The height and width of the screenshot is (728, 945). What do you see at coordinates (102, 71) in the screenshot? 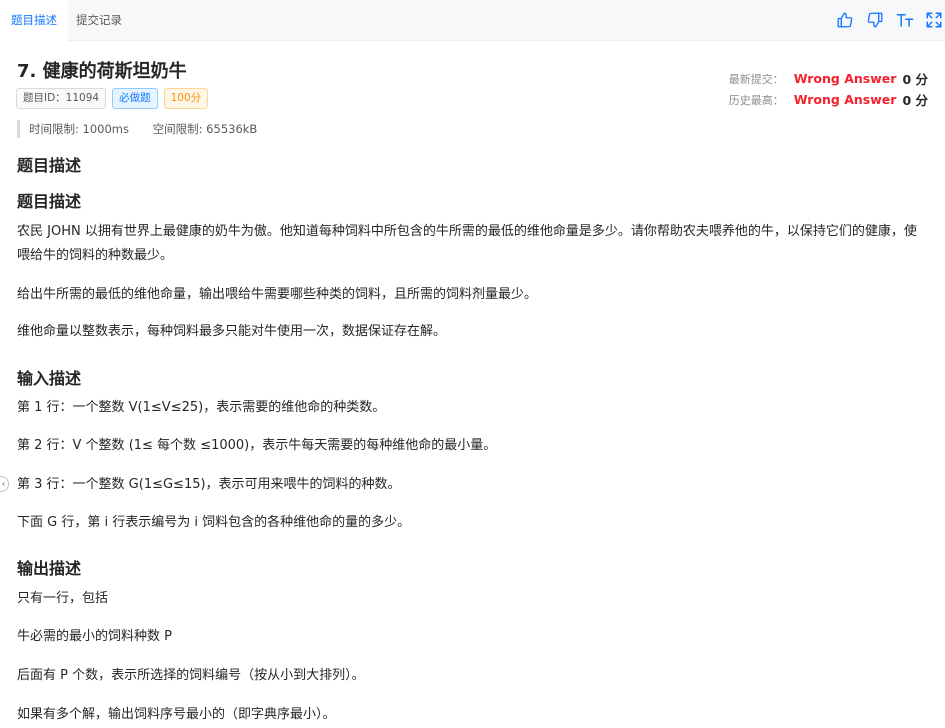
I see `problem-title: 7. 健康的荷斯坦奶牛` at bounding box center [102, 71].